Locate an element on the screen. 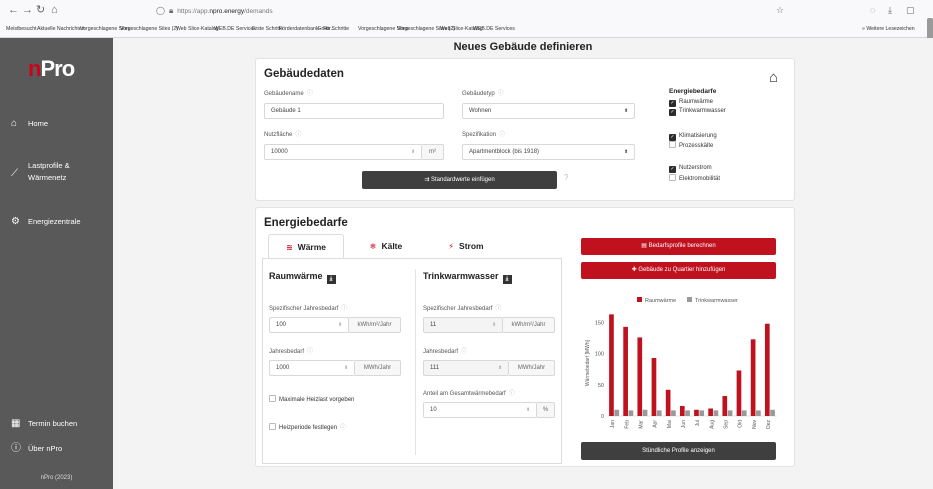 The height and width of the screenshot is (489, 933). section-heading: Gebäudedaten is located at coordinates (304, 74).